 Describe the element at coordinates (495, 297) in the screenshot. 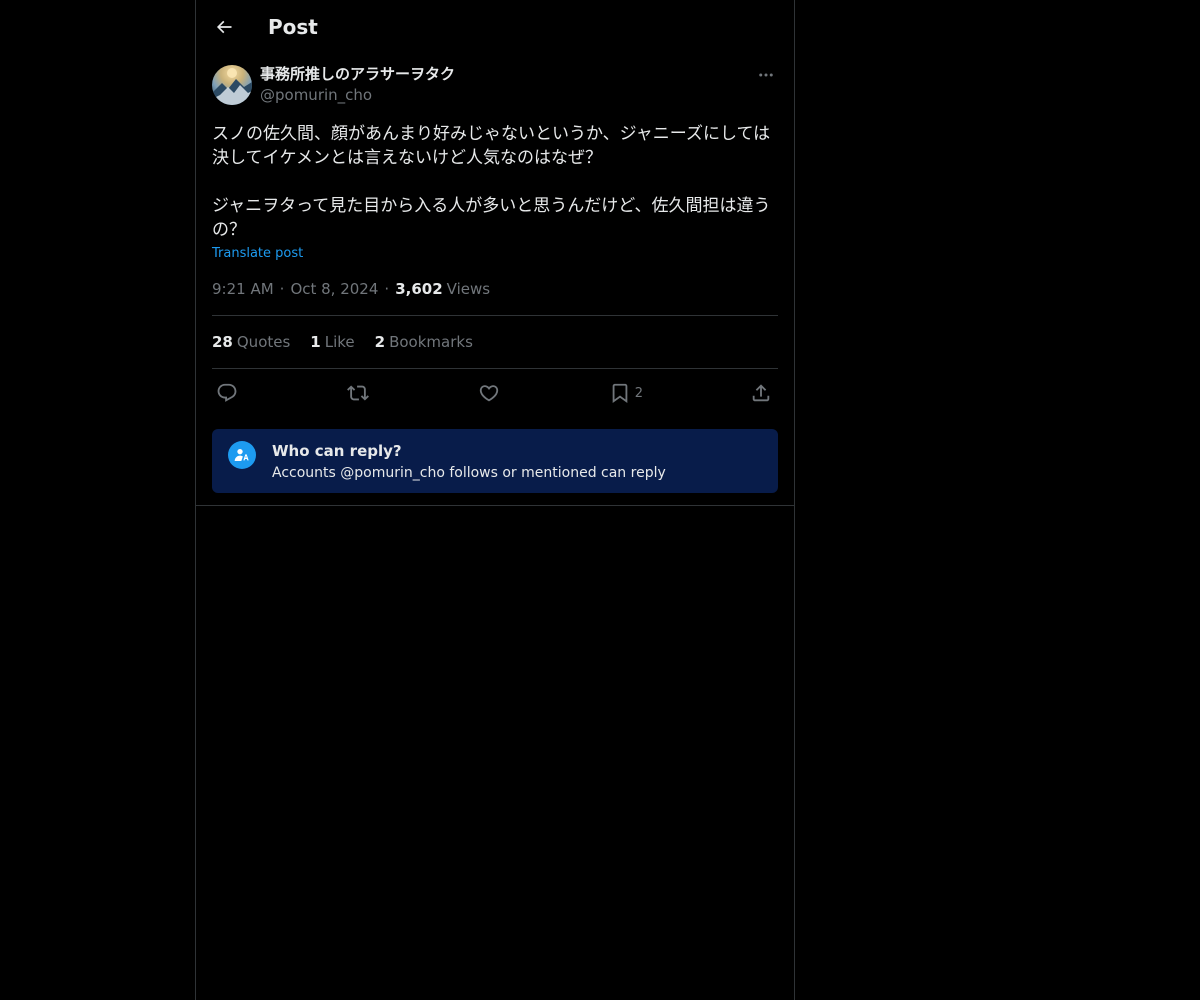

I see `post-meta: 9:21 AM · Oct 8, 2024 · 3,602 Views` at that location.